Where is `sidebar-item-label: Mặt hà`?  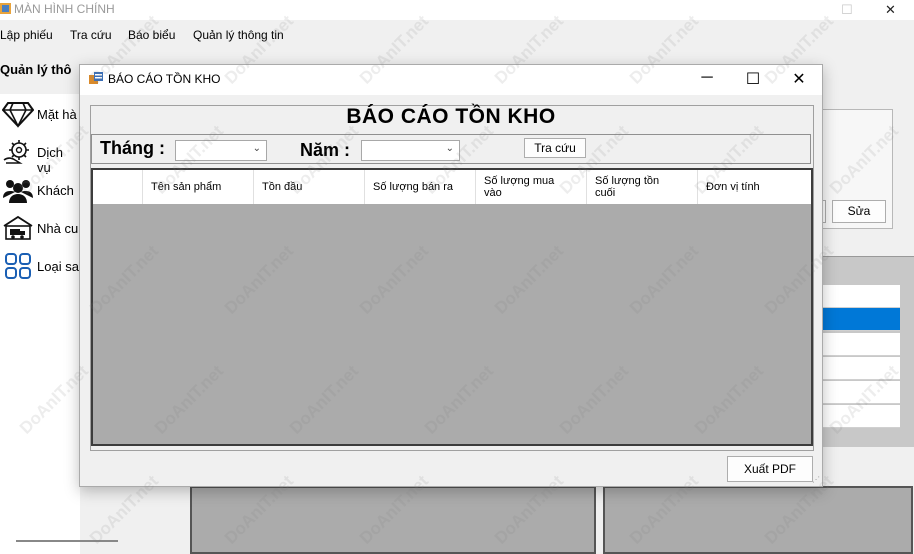 sidebar-item-label: Mặt hà is located at coordinates (57, 114).